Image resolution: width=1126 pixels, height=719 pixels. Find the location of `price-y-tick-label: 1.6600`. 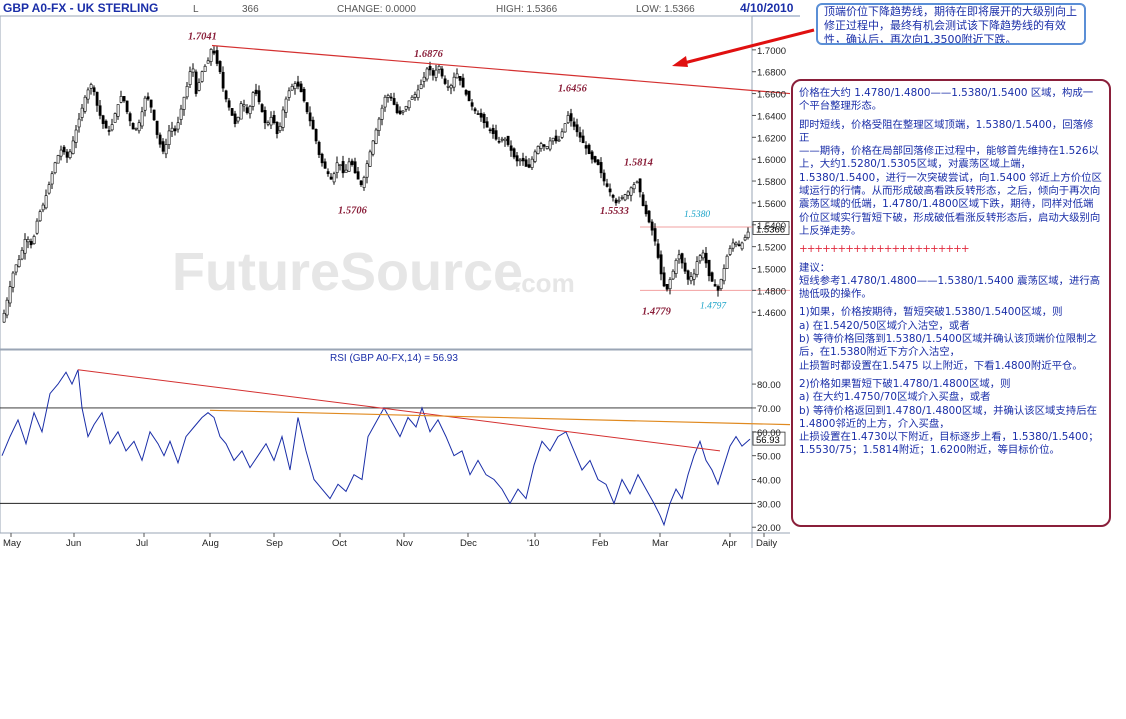

price-y-tick-label: 1.6600 is located at coordinates (771, 95).